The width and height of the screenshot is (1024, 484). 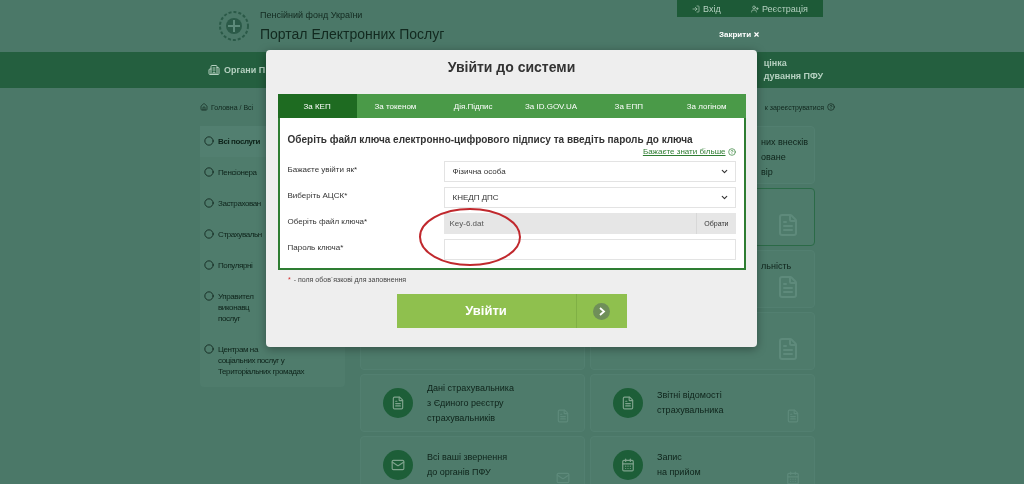 I want to click on field-label: Бажаєте увійти як*, so click(x=323, y=169).